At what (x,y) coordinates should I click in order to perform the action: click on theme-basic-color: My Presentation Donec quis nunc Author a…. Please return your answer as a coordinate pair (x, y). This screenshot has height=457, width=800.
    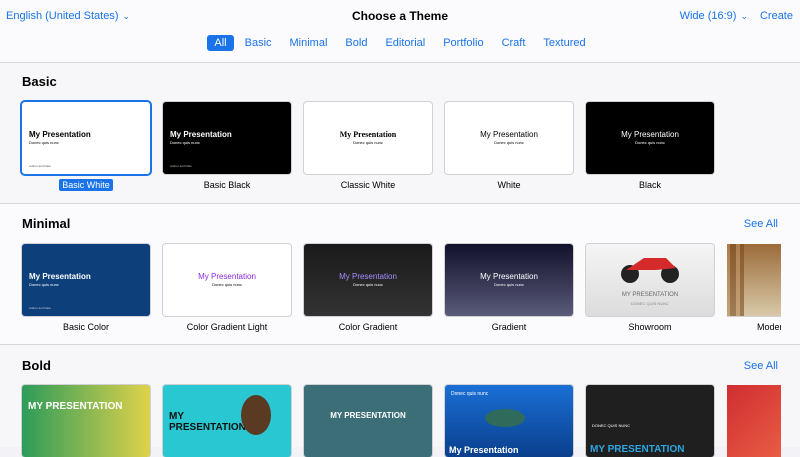
    Looking at the image, I should click on (86, 288).